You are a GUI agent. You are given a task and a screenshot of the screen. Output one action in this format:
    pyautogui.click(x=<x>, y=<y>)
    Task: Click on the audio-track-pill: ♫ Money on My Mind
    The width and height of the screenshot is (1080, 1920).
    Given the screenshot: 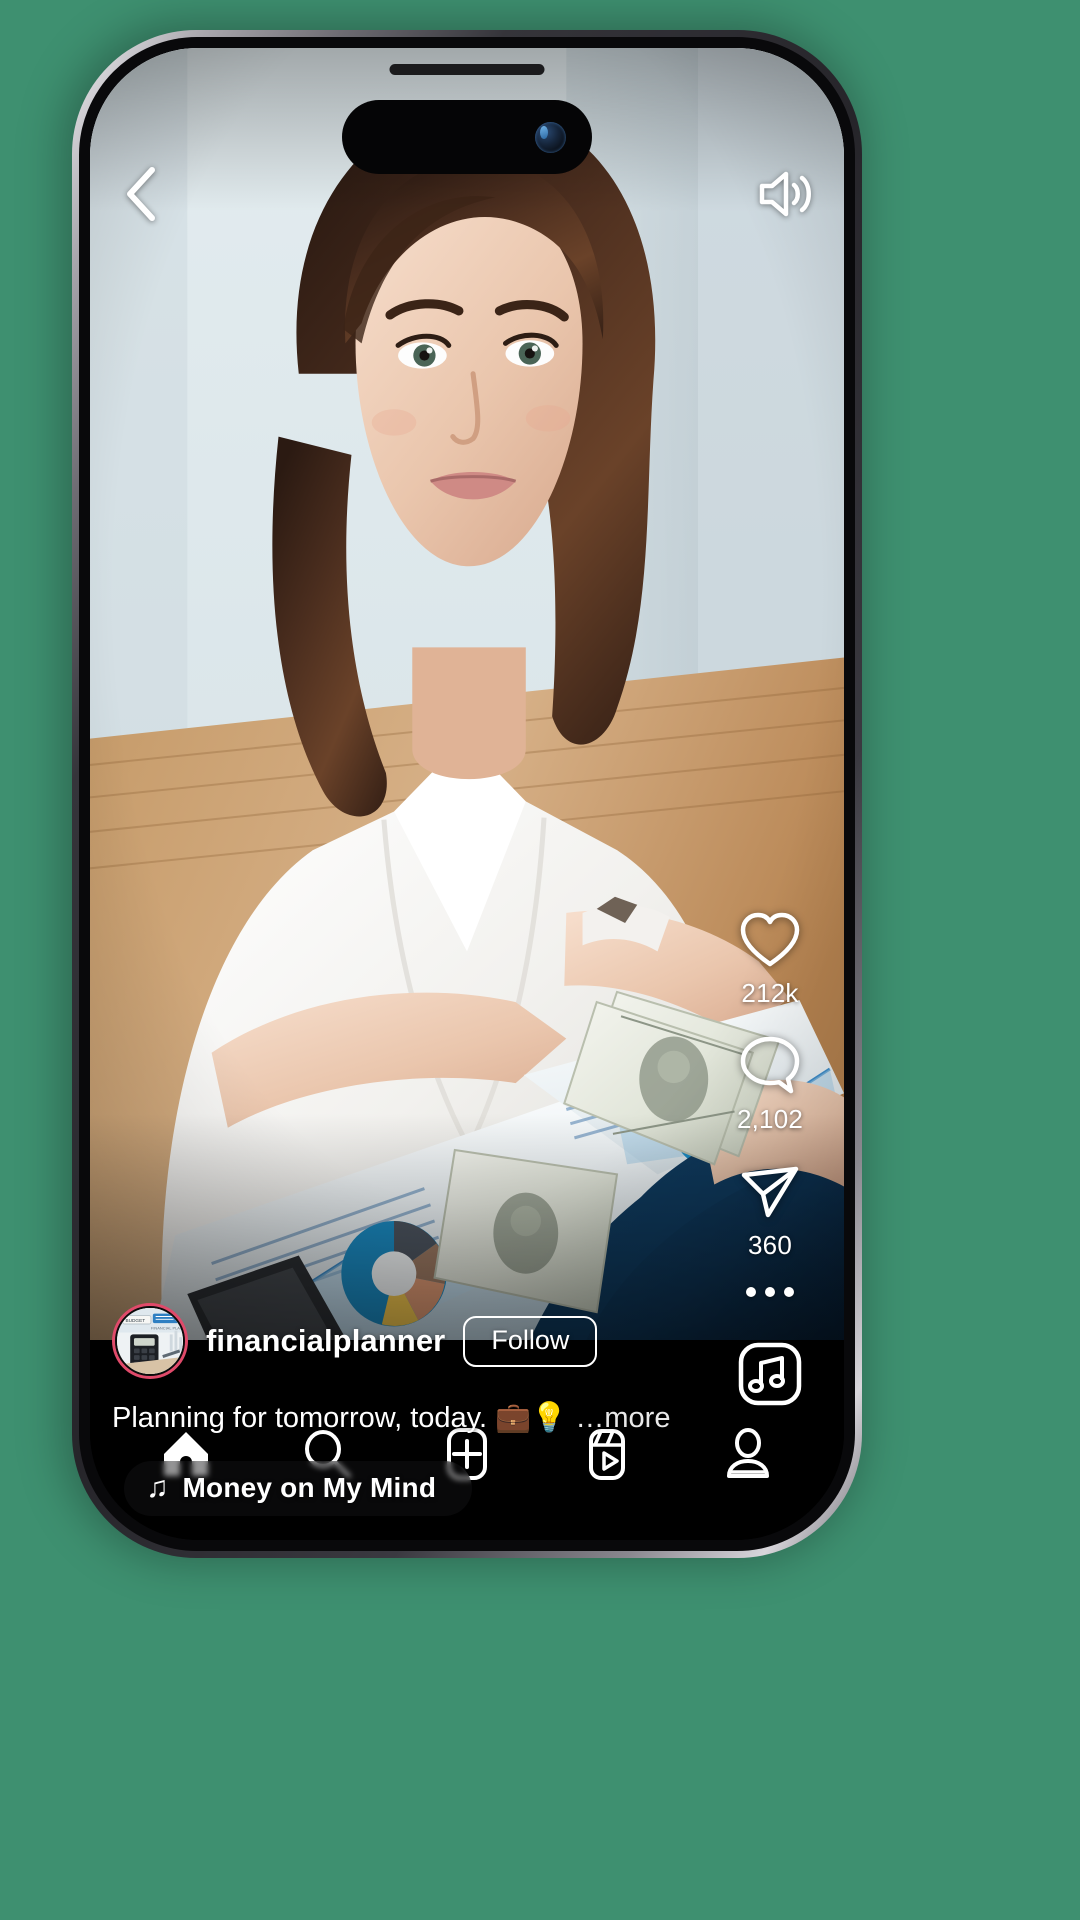 What is the action you would take?
    pyautogui.click(x=298, y=1488)
    